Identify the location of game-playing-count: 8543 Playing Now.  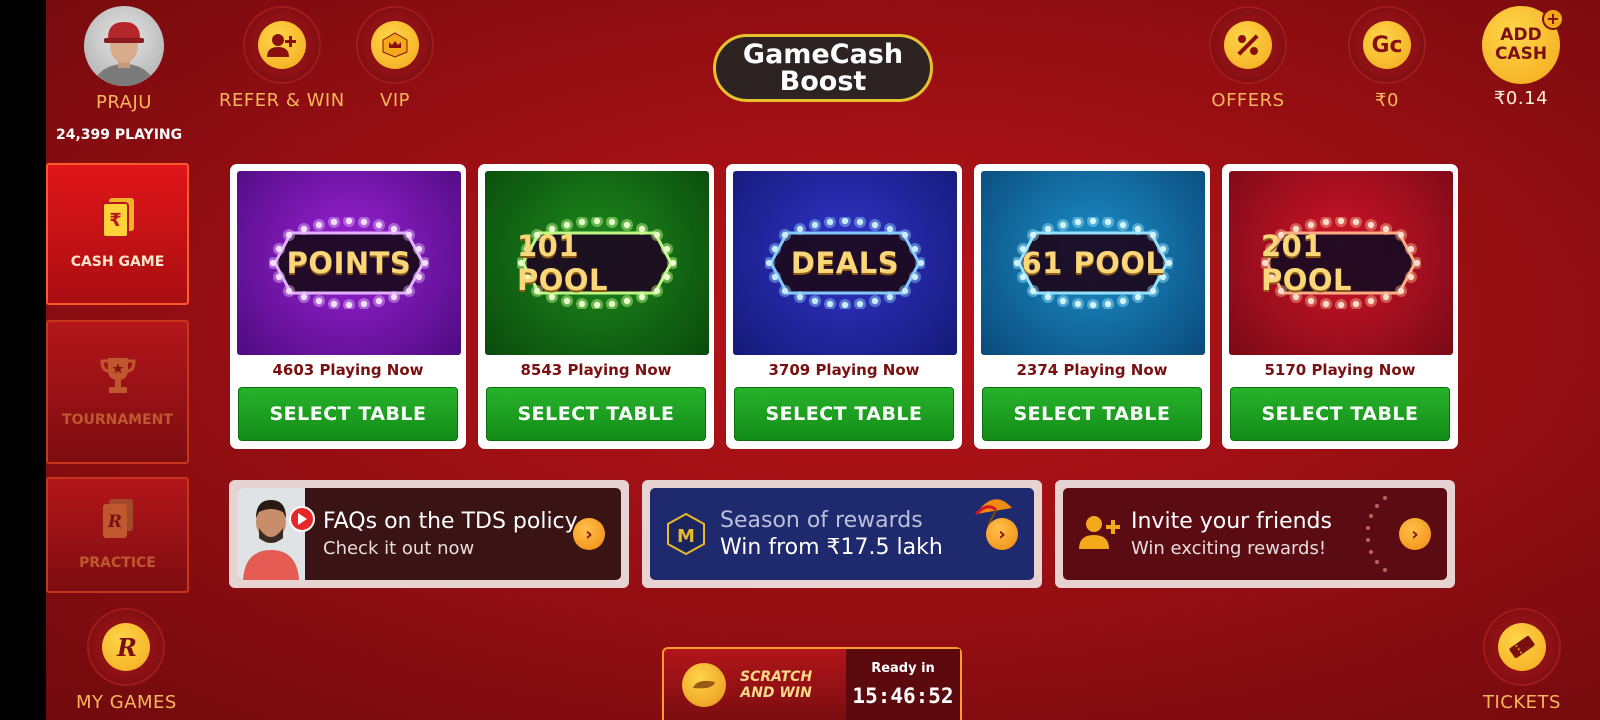
(596, 370).